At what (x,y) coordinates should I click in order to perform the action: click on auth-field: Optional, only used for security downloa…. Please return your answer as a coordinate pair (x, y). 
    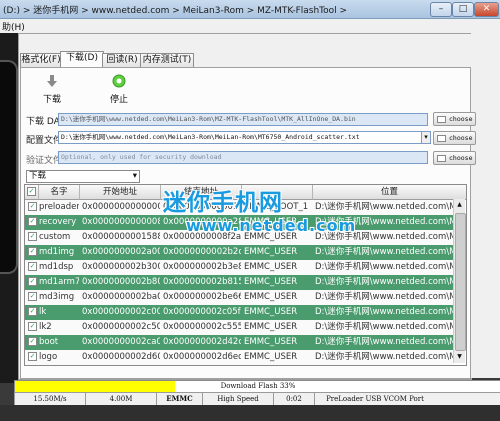
    Looking at the image, I should click on (243, 157).